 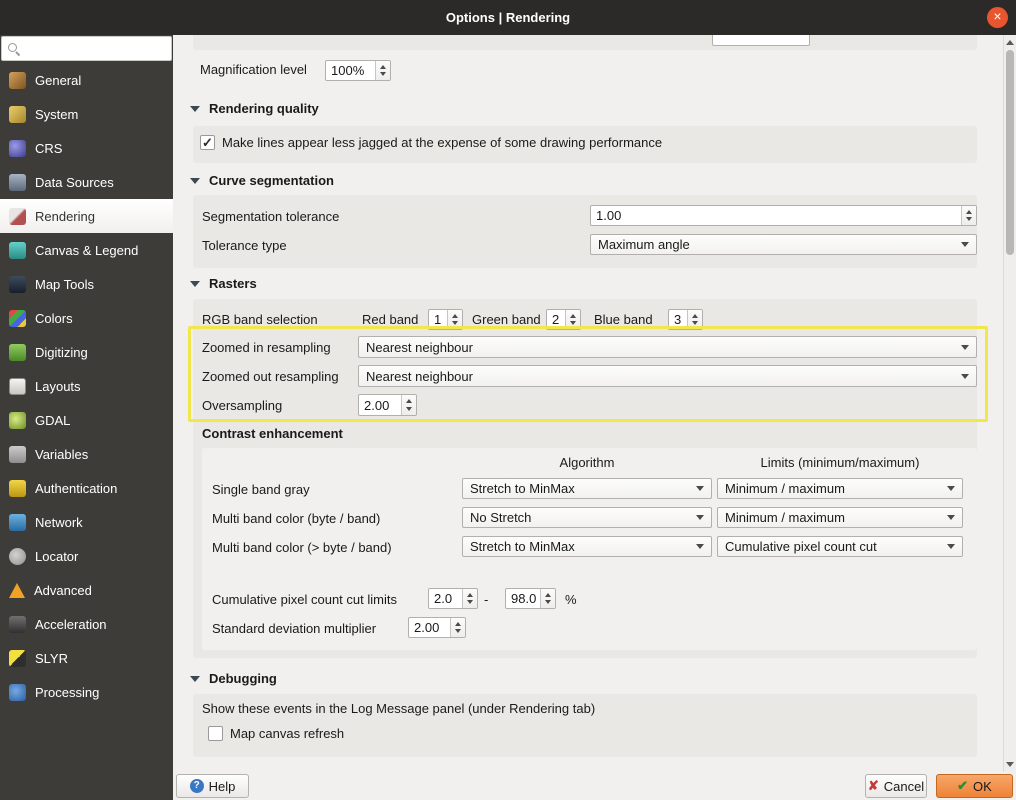 What do you see at coordinates (86, 386) in the screenshot?
I see `sidebar-item-layouts: Layouts` at bounding box center [86, 386].